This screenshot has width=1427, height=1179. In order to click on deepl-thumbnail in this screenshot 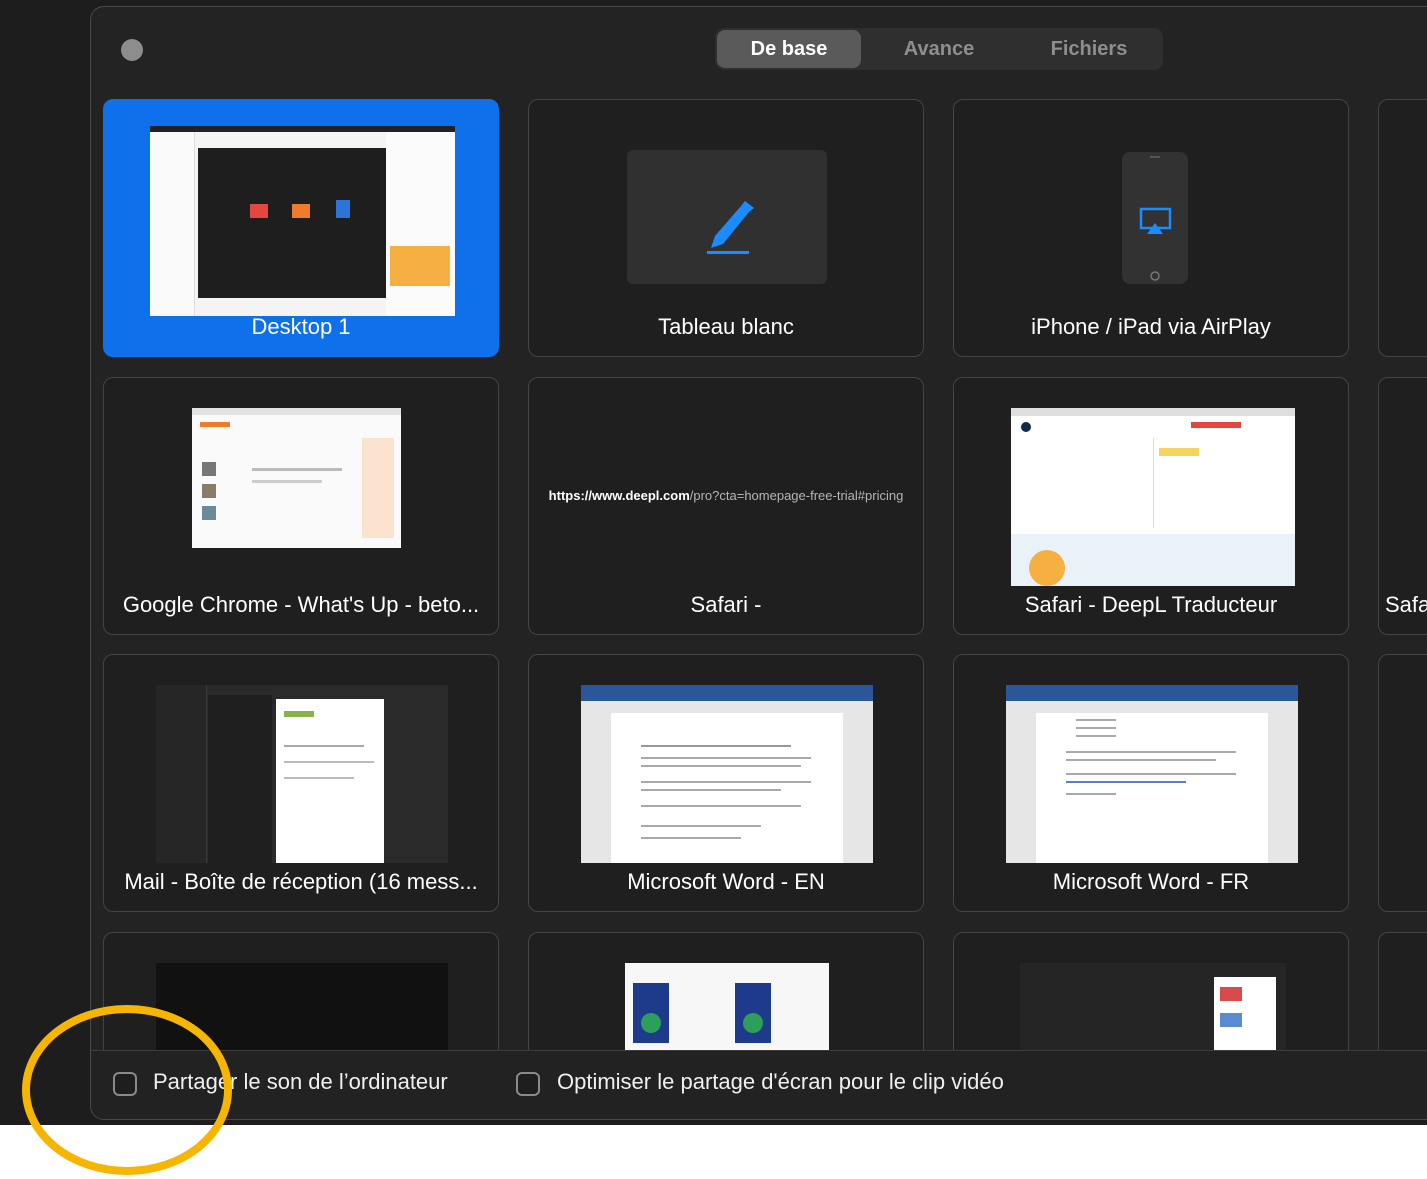, I will do `click(1153, 497)`.